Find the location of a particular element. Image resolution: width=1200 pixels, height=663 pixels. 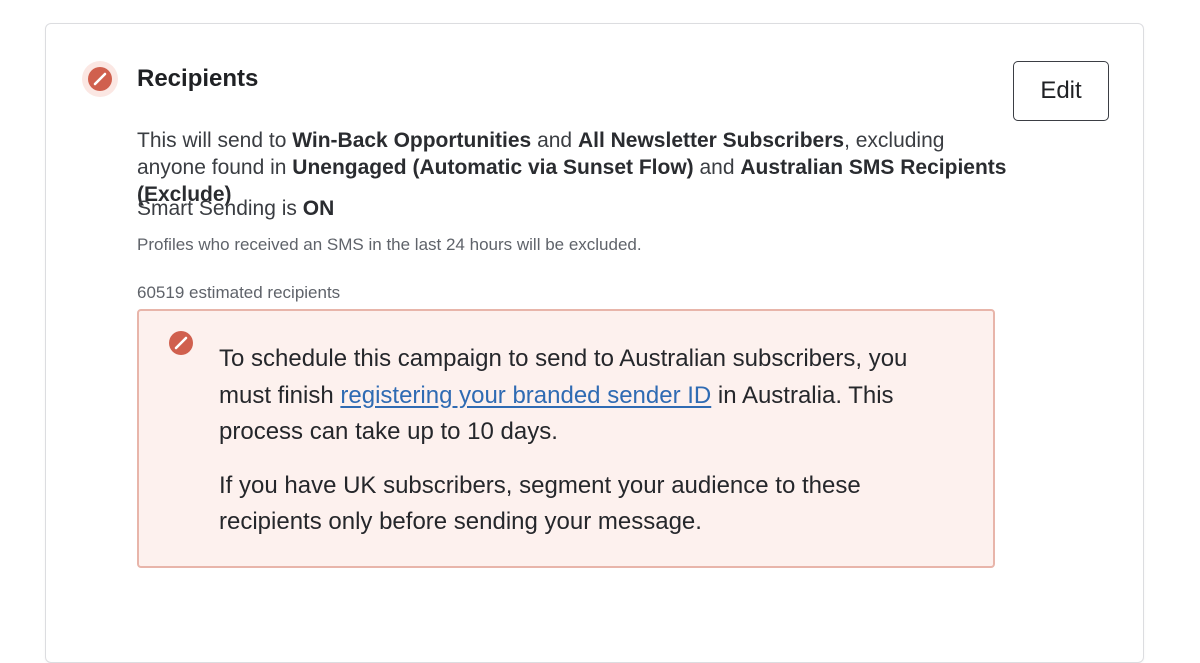

edit-button: Edit is located at coordinates (1061, 91).